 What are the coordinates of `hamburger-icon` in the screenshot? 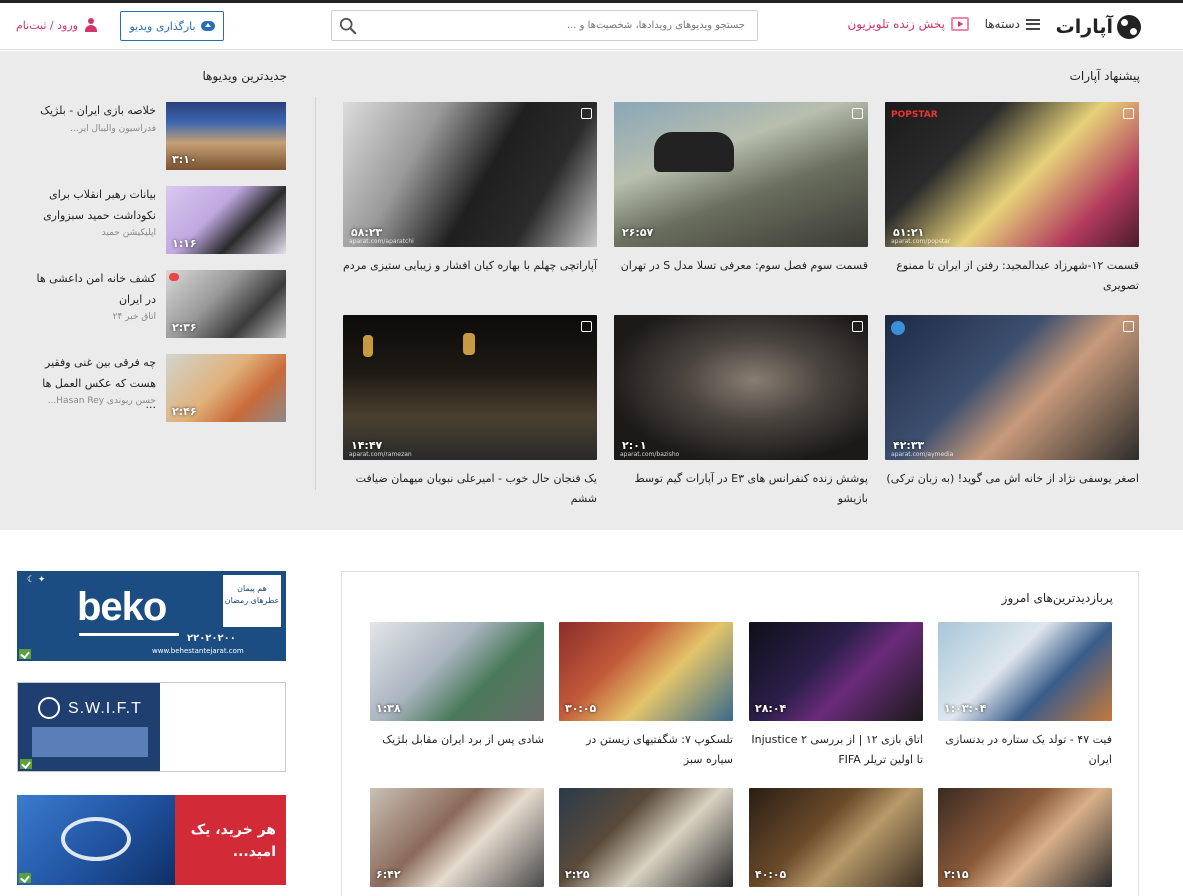 It's located at (1033, 24).